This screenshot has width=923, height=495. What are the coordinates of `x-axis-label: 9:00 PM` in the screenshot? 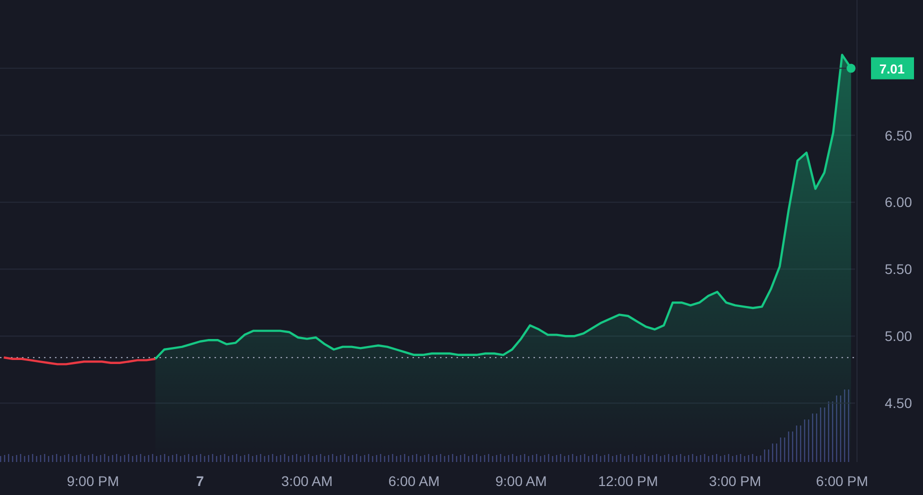 It's located at (92, 481).